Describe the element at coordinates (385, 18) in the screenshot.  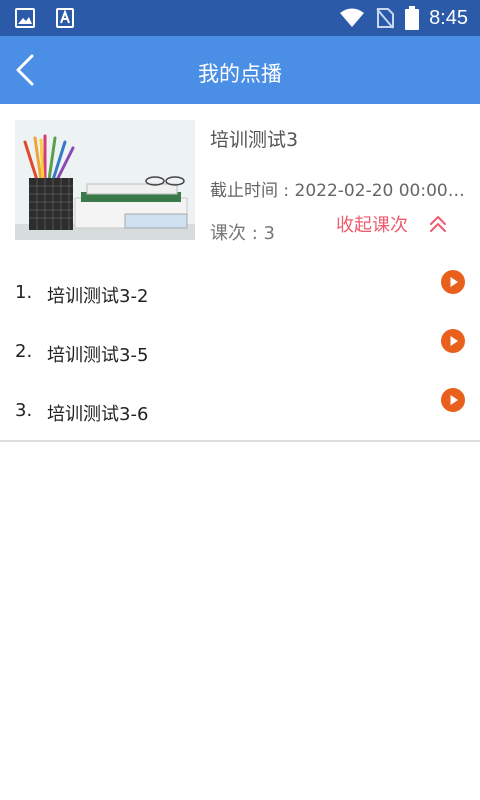
I see `no-sim-icon` at that location.